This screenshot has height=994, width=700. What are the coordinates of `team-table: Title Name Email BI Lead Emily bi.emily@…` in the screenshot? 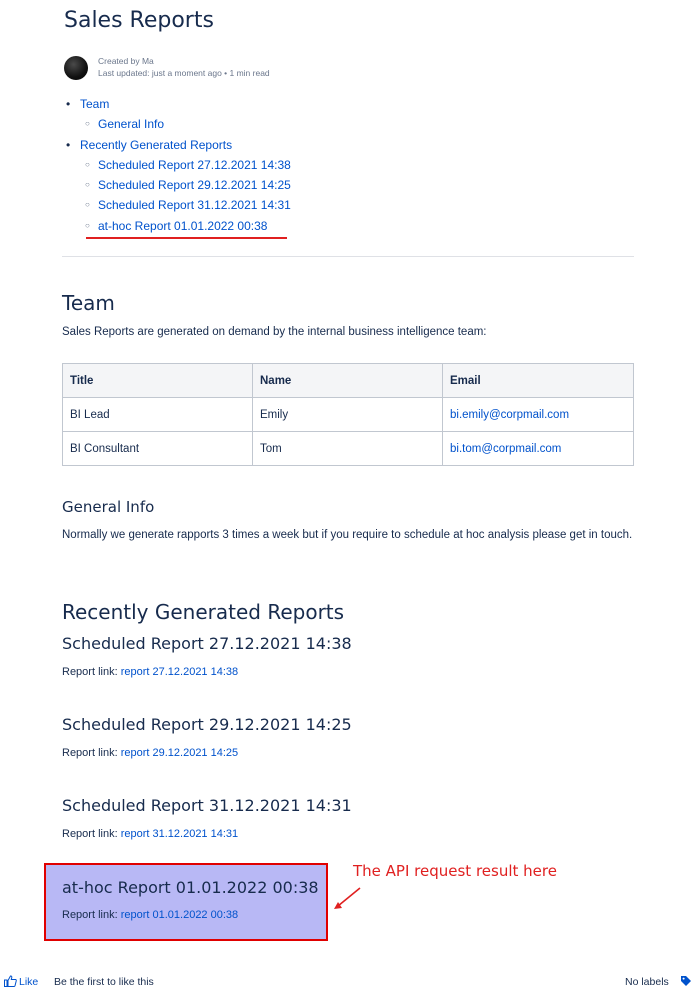 It's located at (348, 414).